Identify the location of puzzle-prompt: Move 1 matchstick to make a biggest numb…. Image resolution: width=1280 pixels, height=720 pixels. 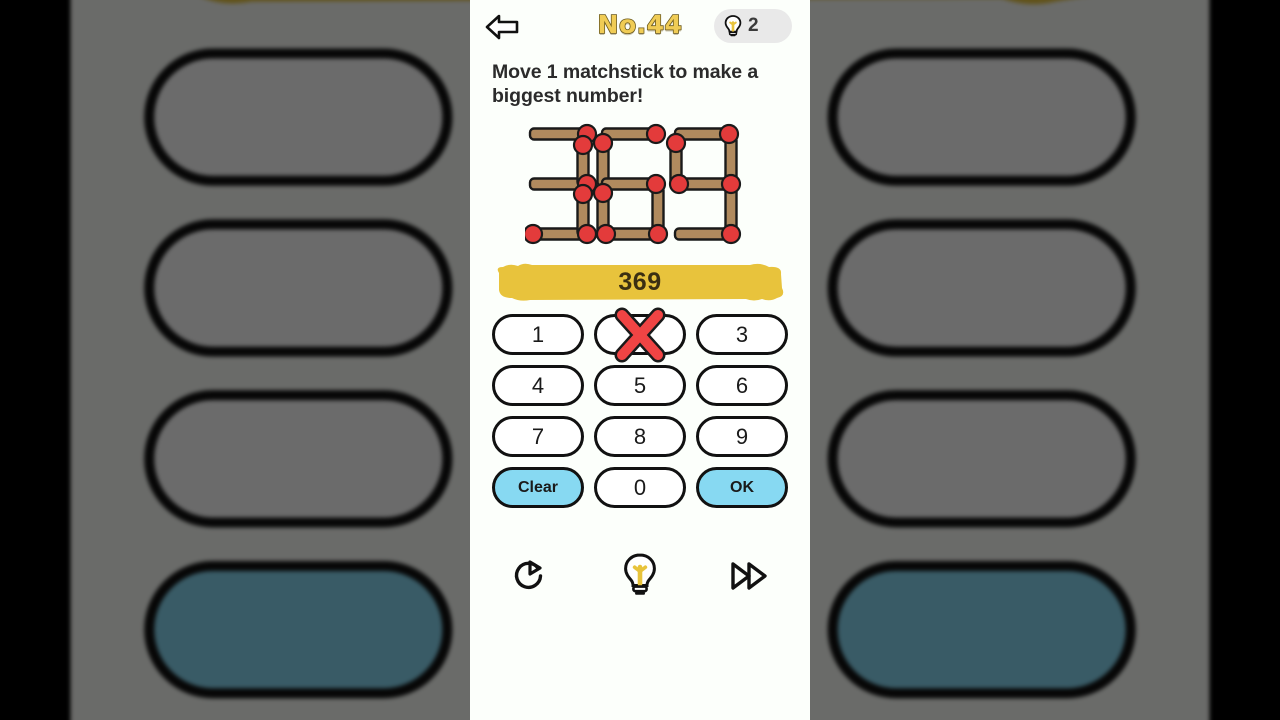
(625, 84).